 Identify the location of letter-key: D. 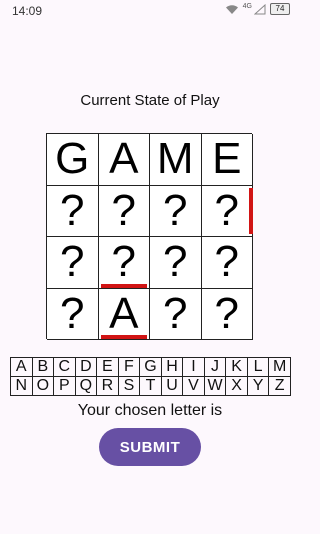
(86, 367).